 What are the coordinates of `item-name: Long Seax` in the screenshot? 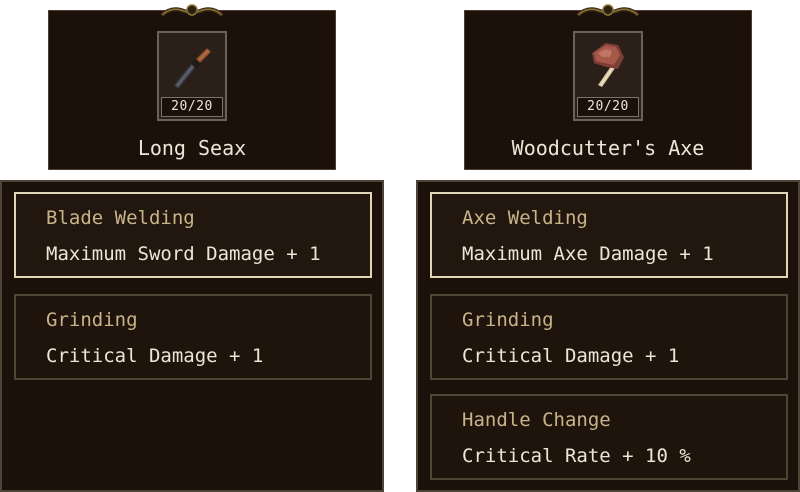 It's located at (192, 148).